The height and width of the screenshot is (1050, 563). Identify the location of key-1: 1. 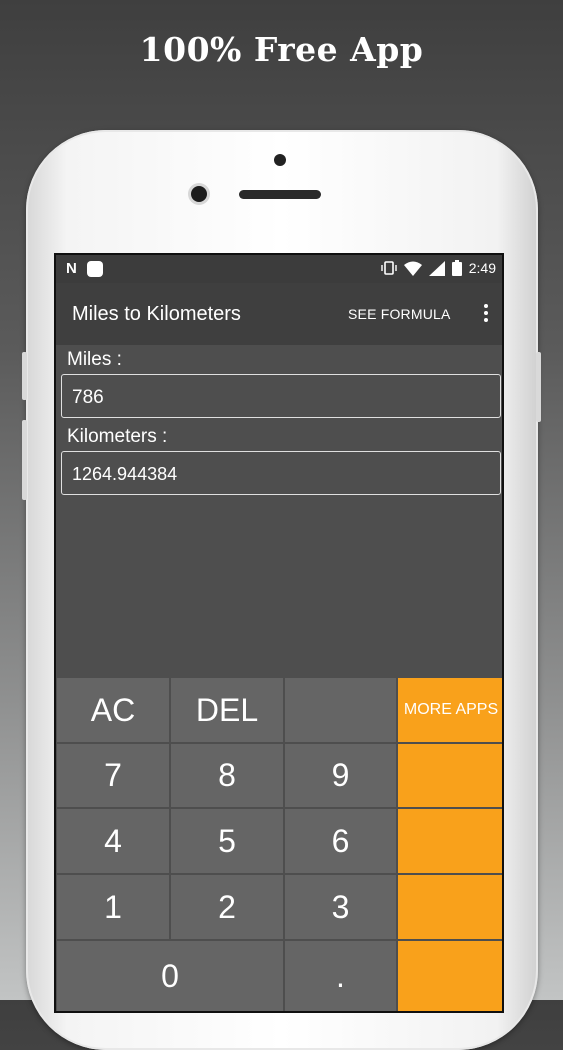
(113, 907).